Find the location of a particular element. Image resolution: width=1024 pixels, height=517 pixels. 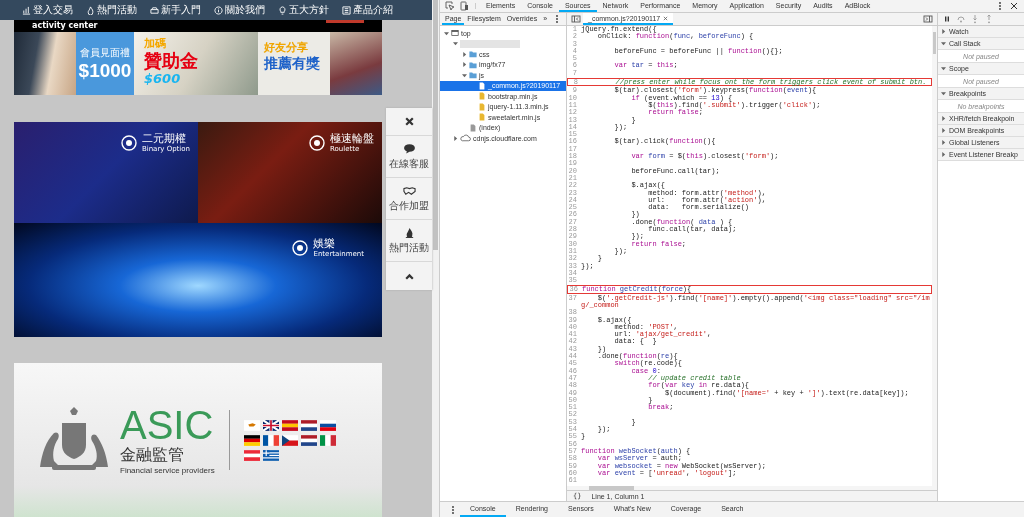

game-title: 二元期權 is located at coordinates (164, 138).